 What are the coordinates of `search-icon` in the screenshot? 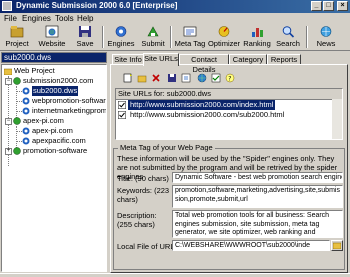 It's located at (288, 32).